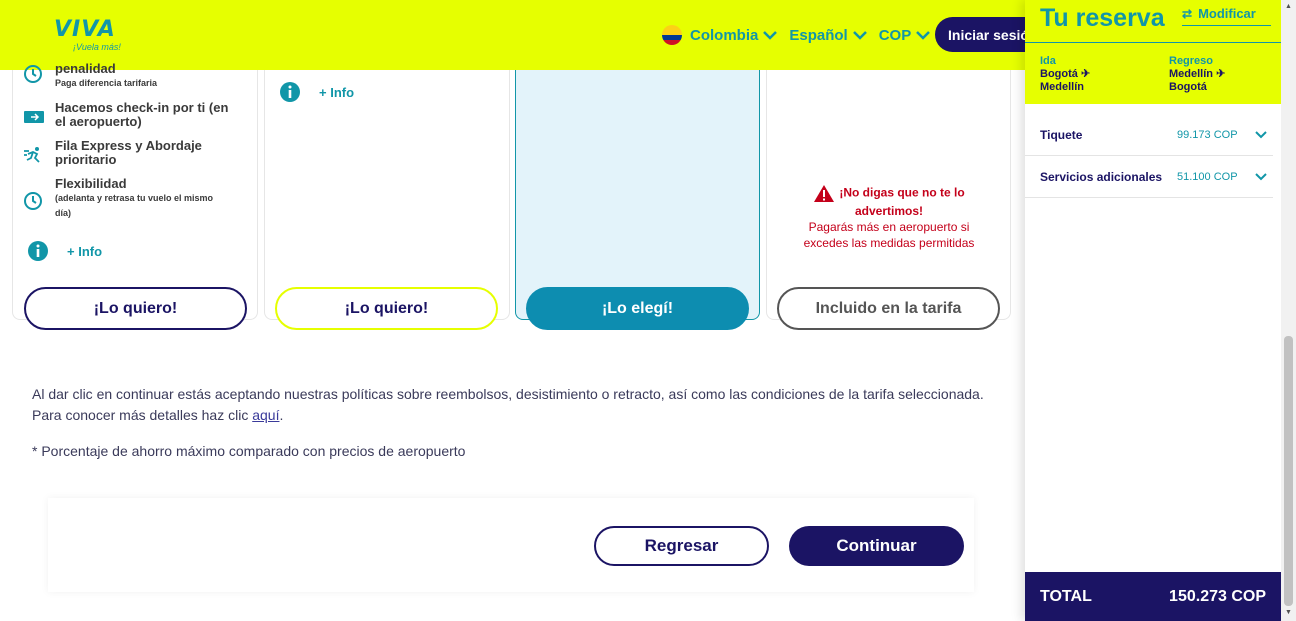 Image resolution: width=1296 pixels, height=621 pixels. Describe the element at coordinates (1207, 134) in the screenshot. I see `ticket-value: 99.173 COP` at that location.